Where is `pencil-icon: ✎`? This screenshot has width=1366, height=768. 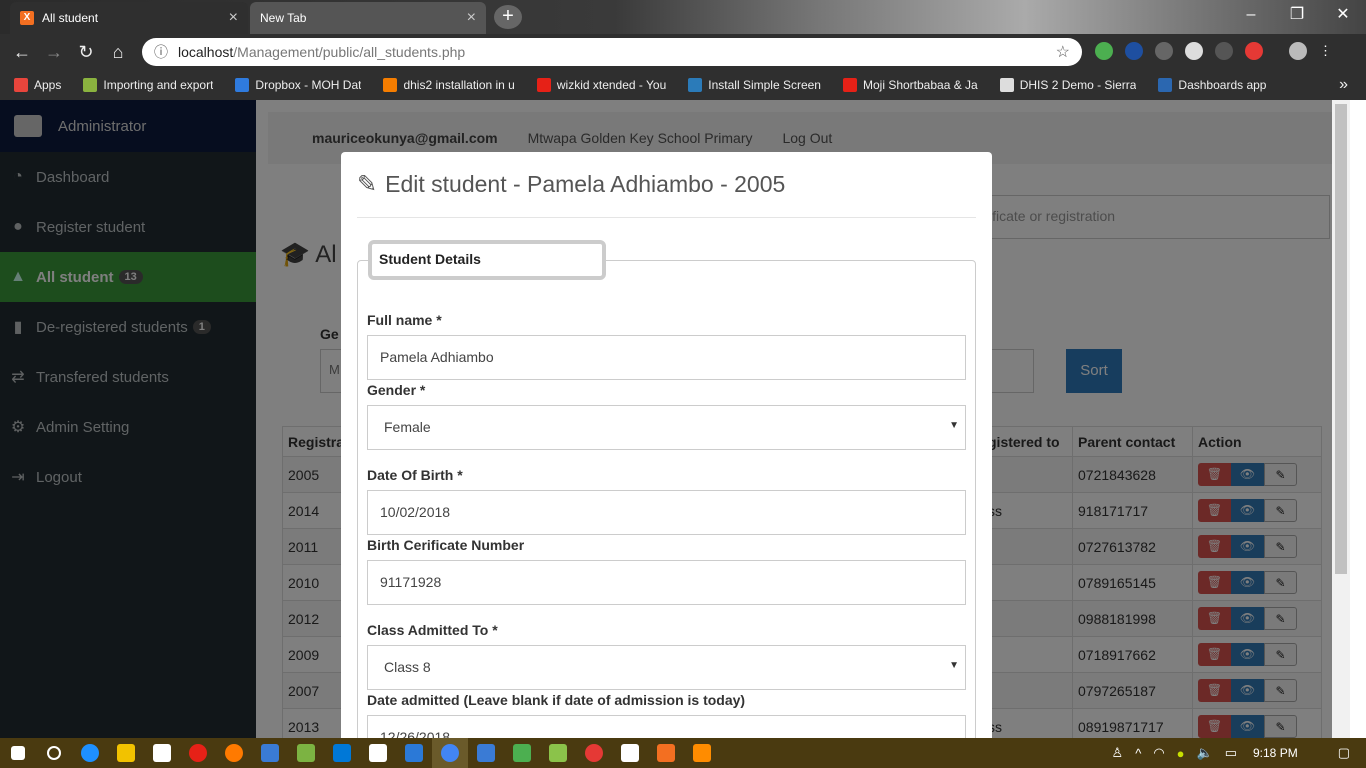 pencil-icon: ✎ is located at coordinates (367, 184).